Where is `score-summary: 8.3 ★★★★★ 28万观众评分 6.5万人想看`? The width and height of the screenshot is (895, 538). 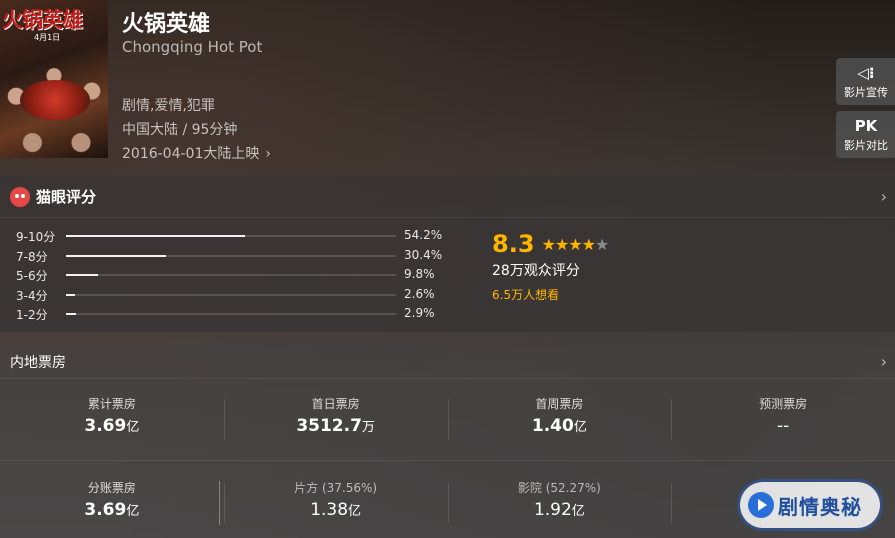 score-summary: 8.3 ★★★★★ 28万观众评分 6.5万人想看 is located at coordinates (551, 266).